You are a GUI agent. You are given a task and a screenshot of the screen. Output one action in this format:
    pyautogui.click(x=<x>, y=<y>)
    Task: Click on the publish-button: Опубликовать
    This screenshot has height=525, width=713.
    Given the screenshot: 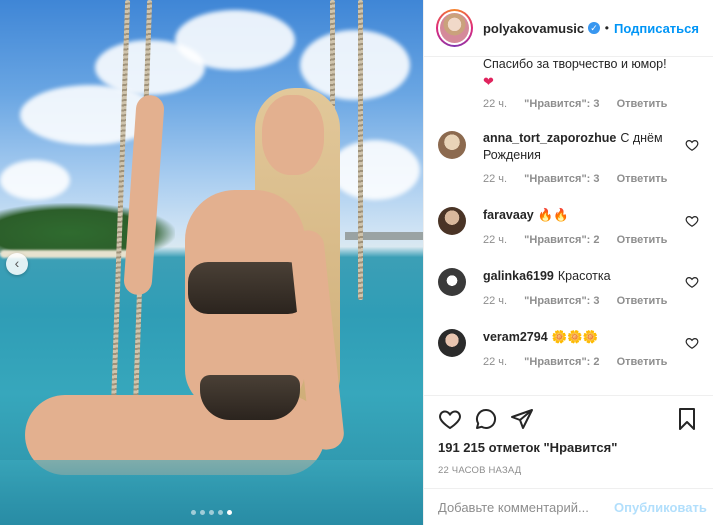 What is the action you would take?
    pyautogui.click(x=660, y=507)
    